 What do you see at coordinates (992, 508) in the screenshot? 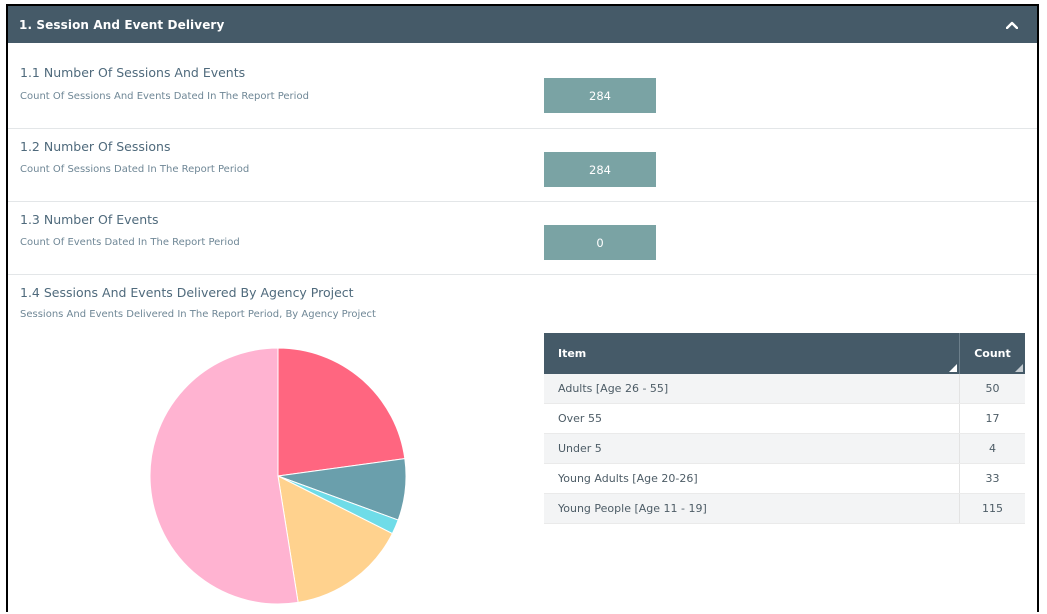
I see `row-count: 115` at bounding box center [992, 508].